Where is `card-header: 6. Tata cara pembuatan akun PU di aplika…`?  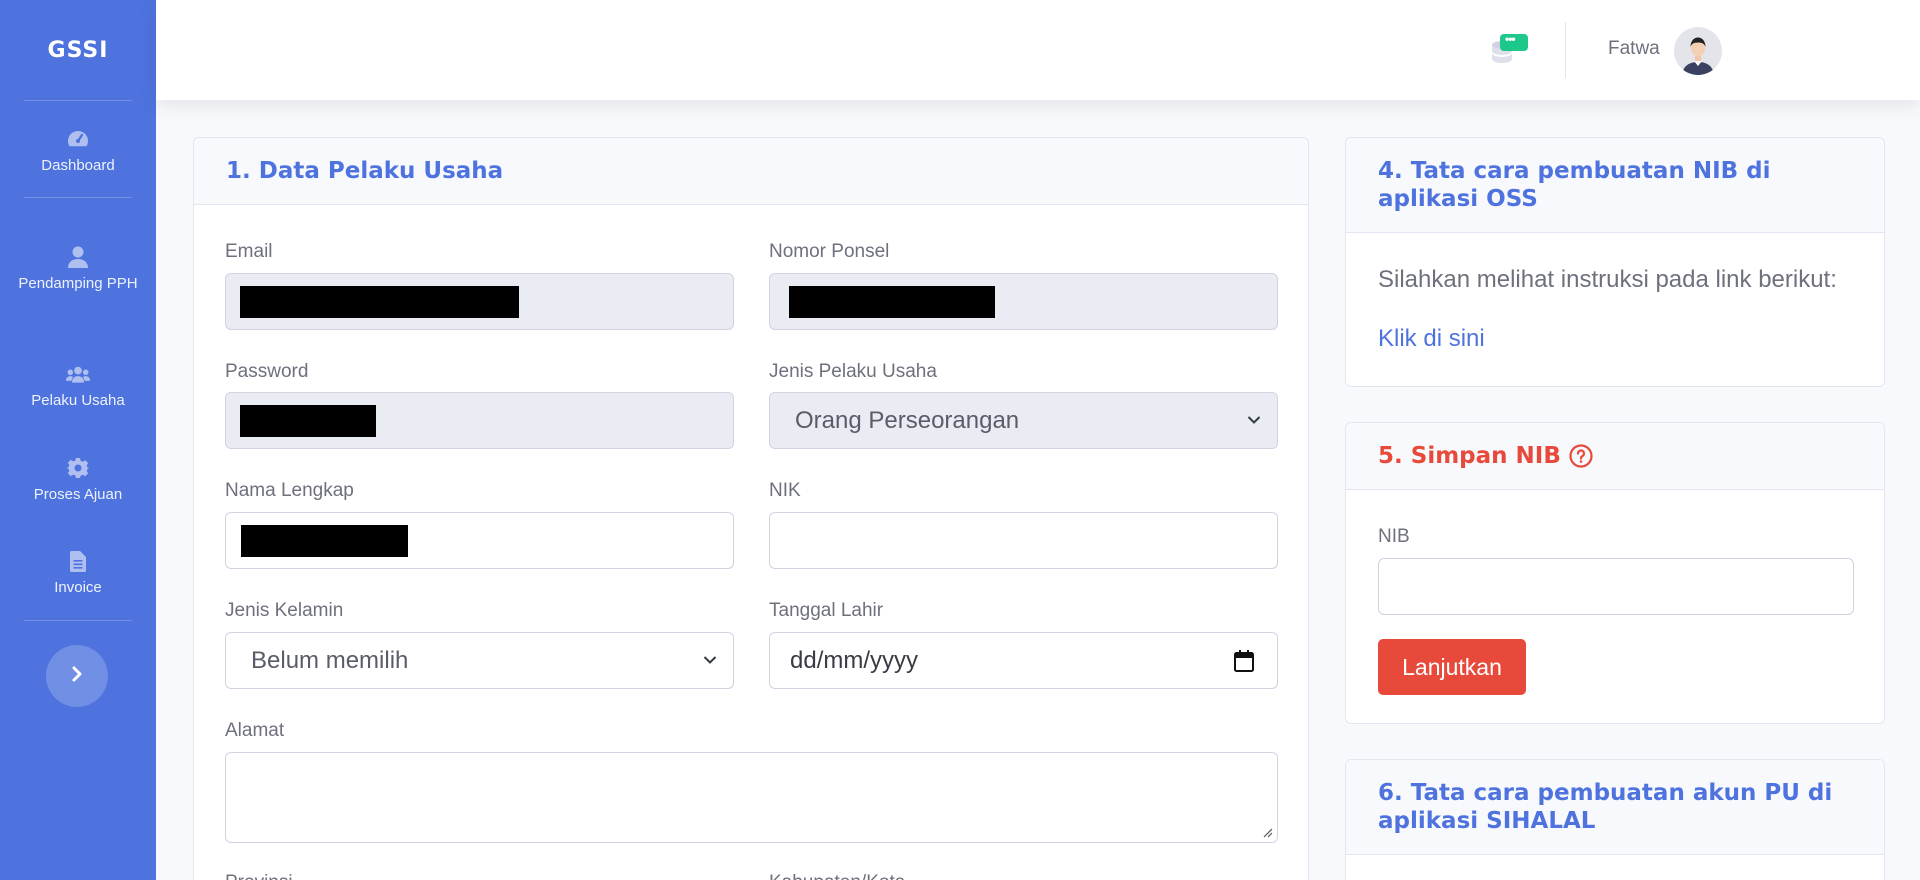 card-header: 6. Tata cara pembuatan akun PU di aplika… is located at coordinates (1615, 807).